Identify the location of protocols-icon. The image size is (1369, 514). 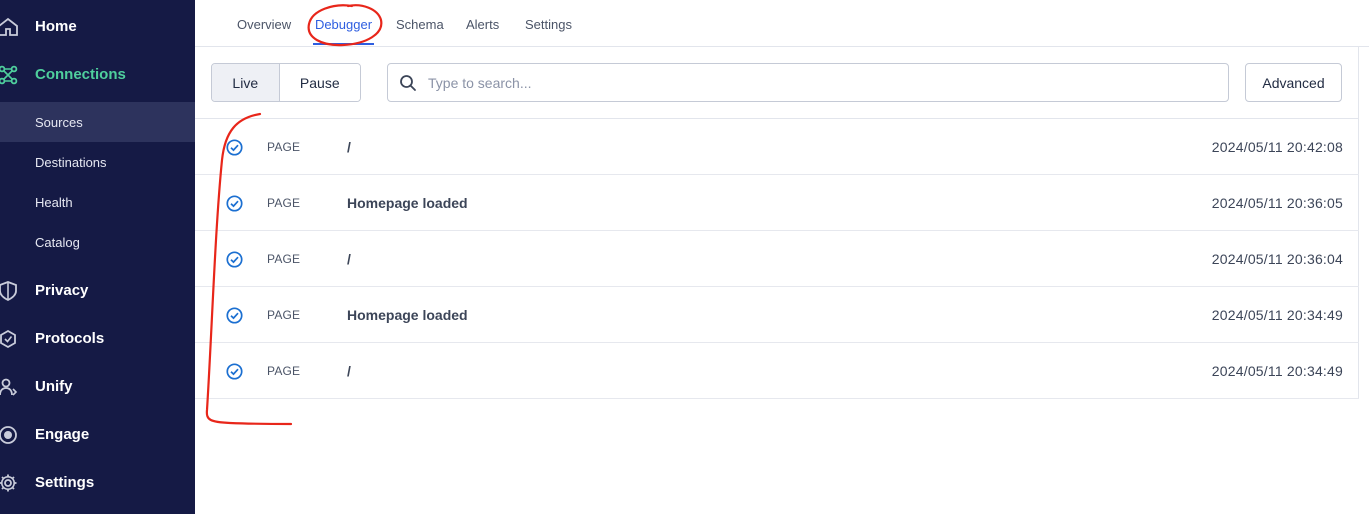
(8, 339).